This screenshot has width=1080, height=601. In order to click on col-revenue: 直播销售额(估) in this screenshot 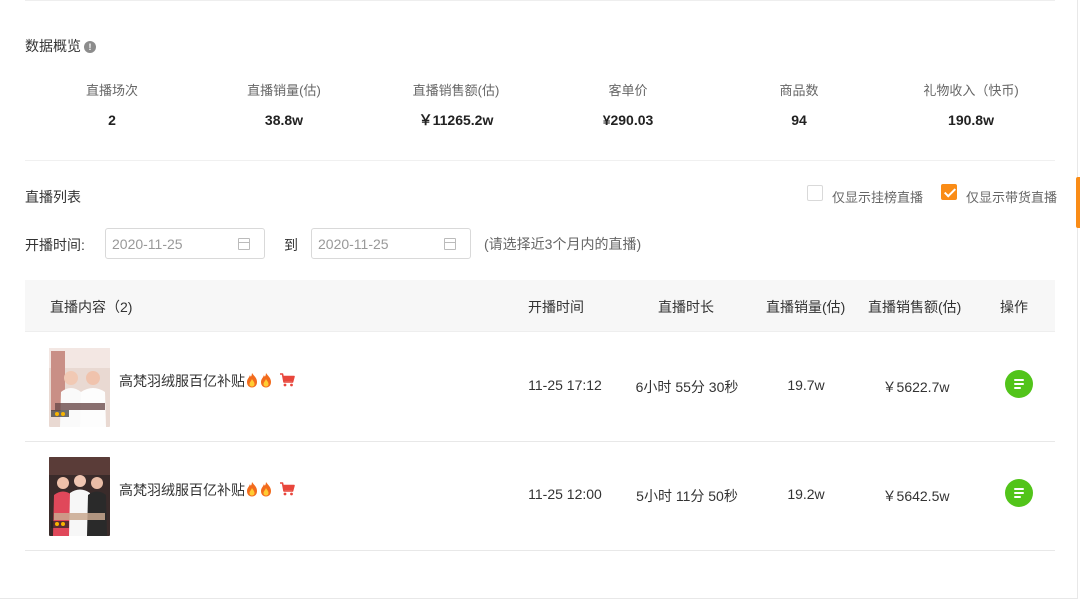, I will do `click(914, 307)`.